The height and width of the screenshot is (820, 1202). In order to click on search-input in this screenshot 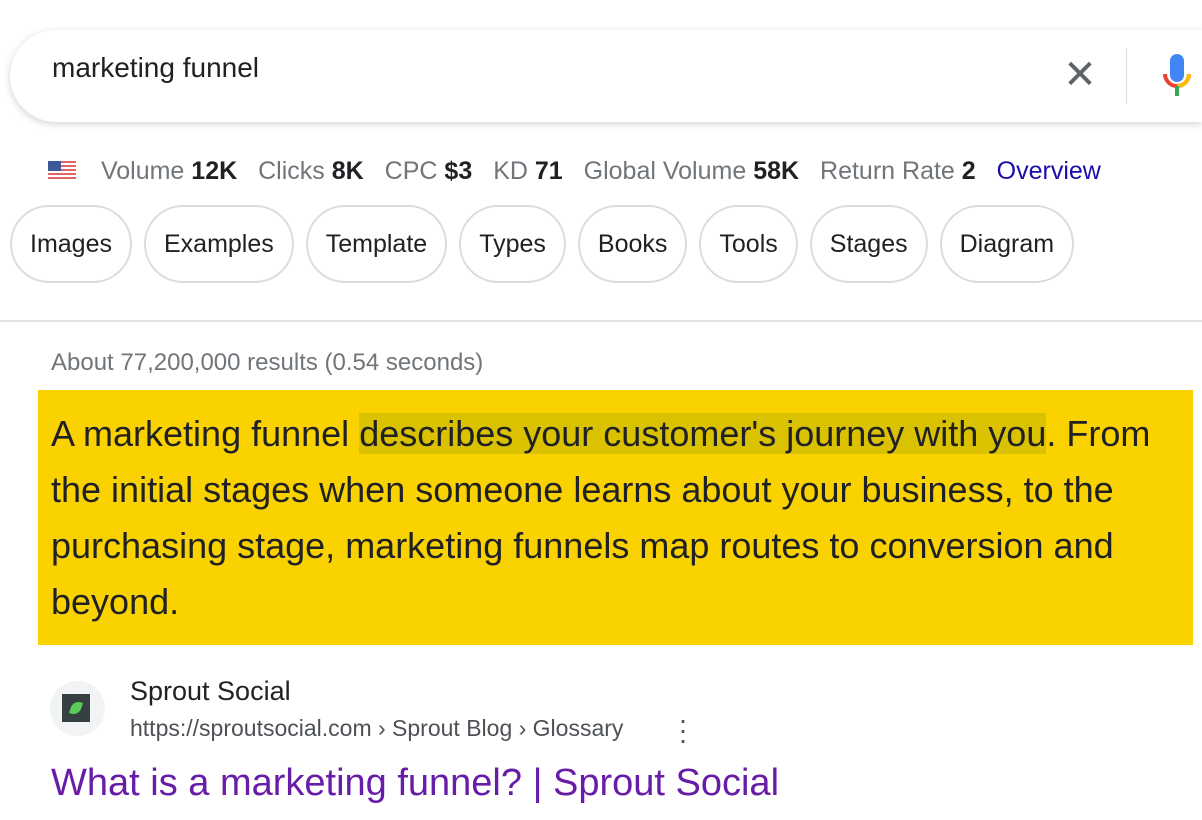, I will do `click(502, 68)`.